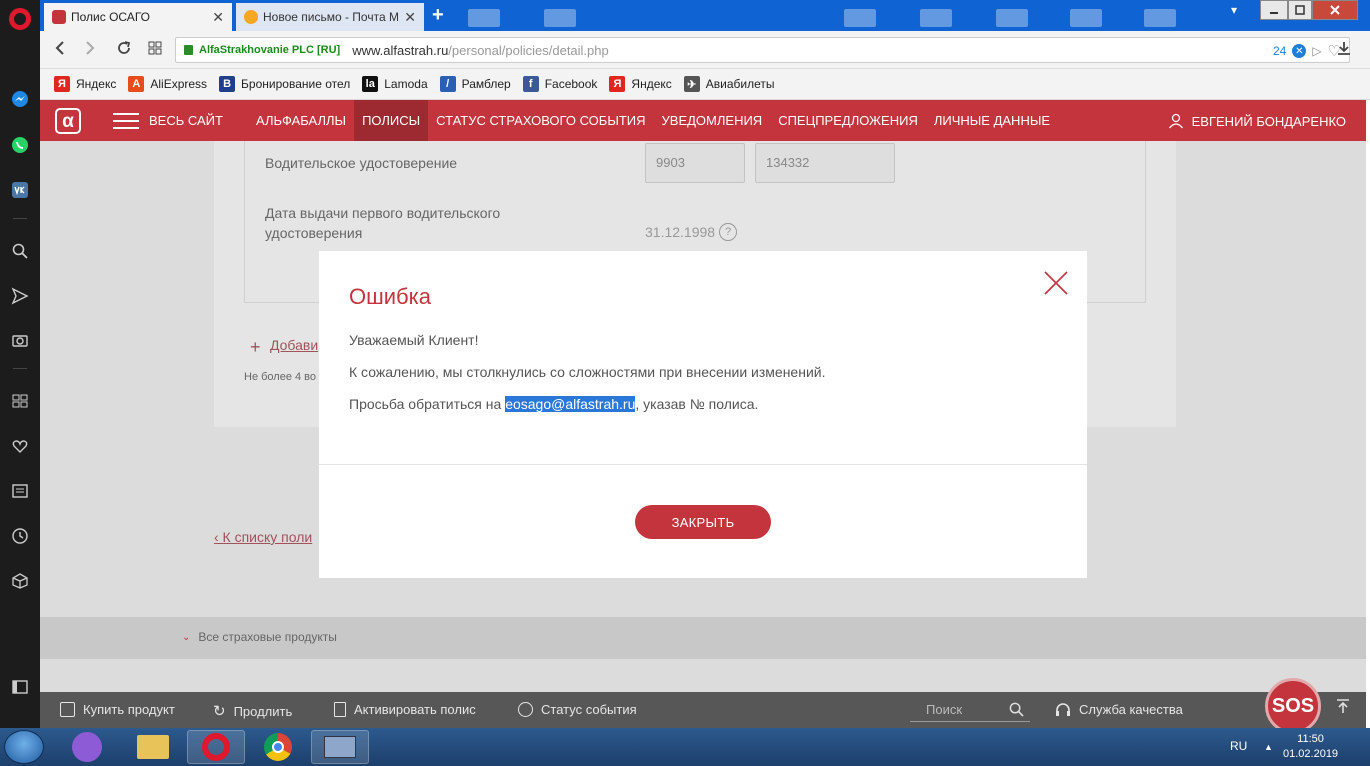 The height and width of the screenshot is (766, 1370). What do you see at coordinates (1274, 10) in the screenshot?
I see `minimize-button` at bounding box center [1274, 10].